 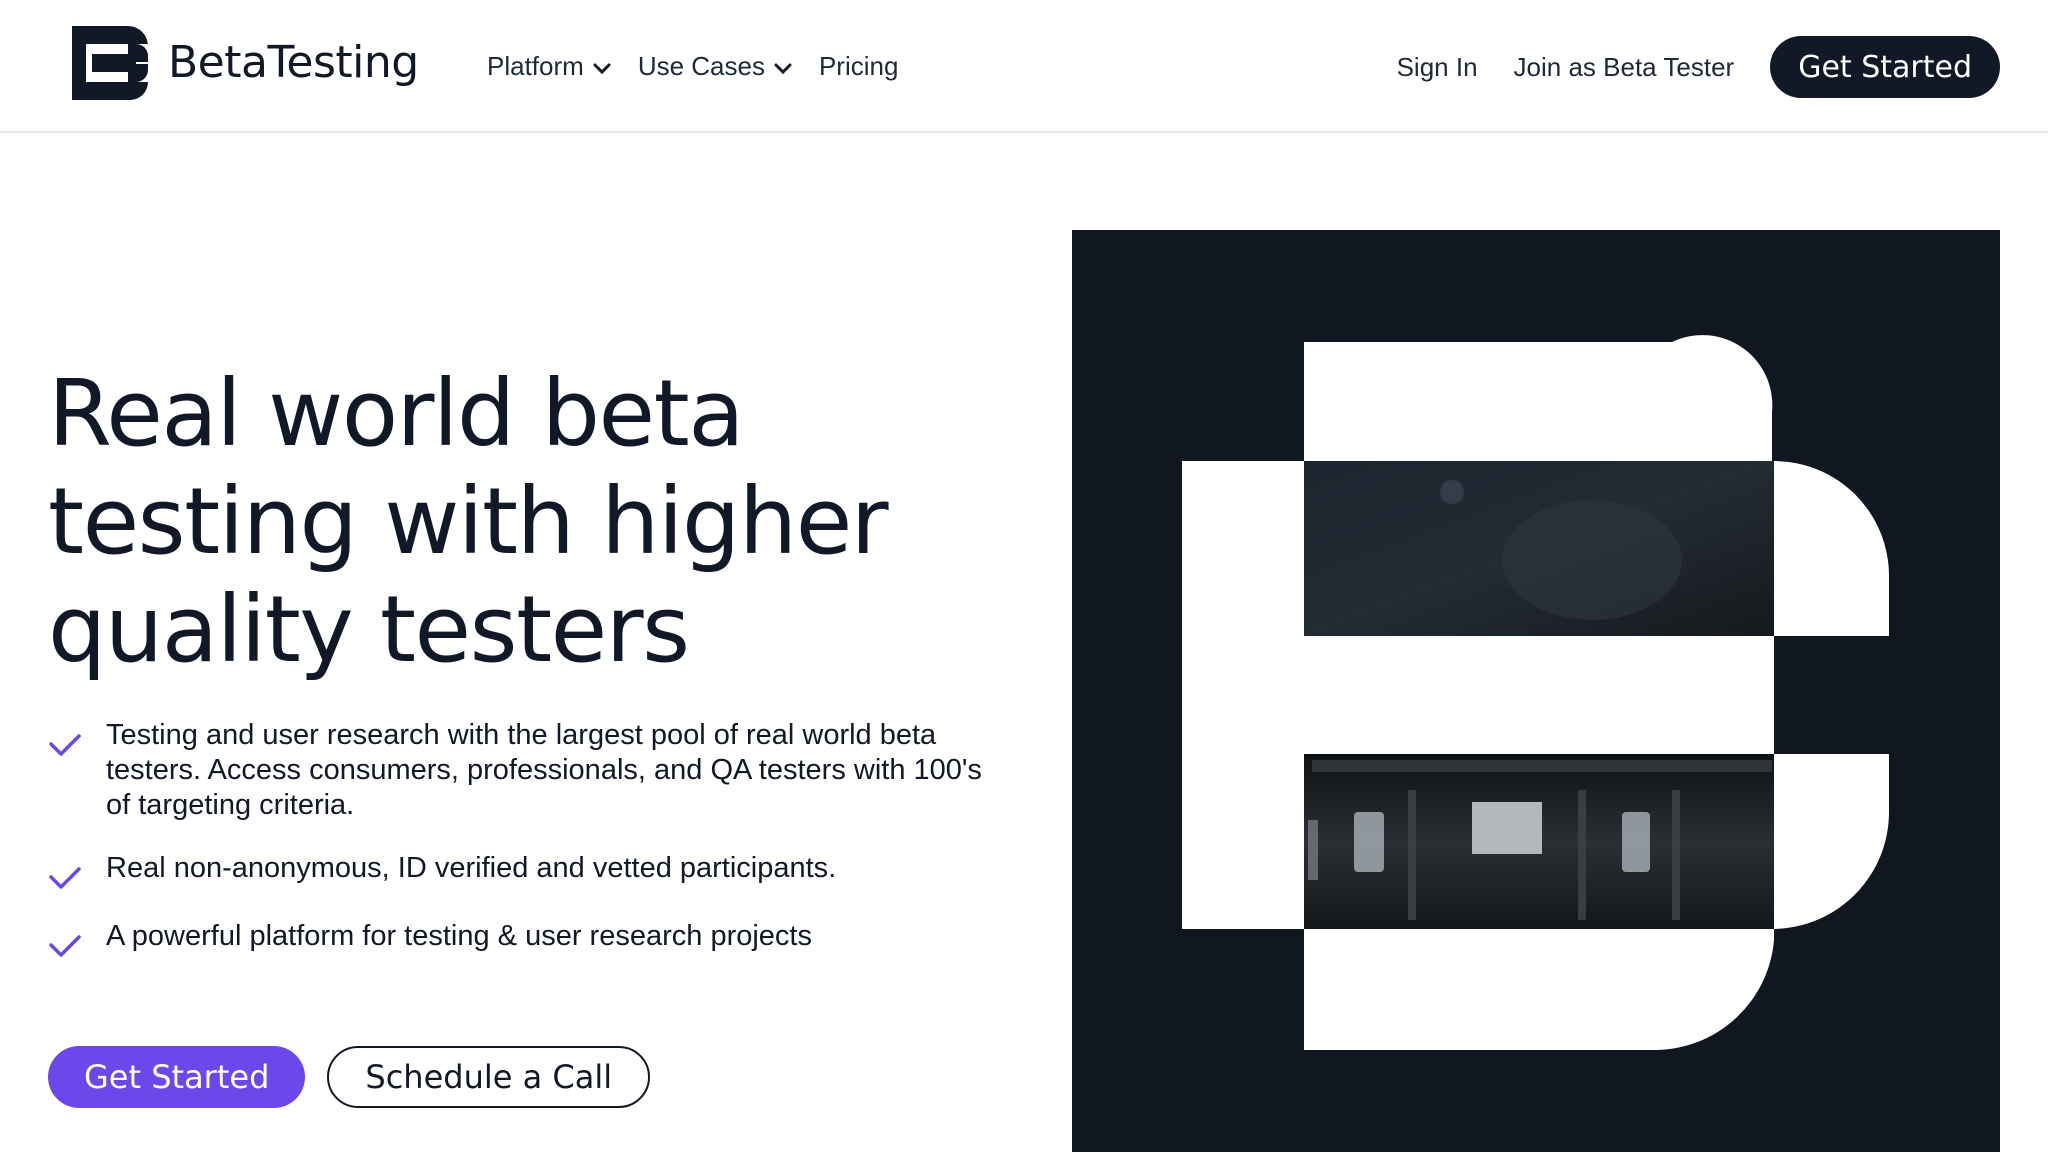 I want to click on nav-item-platform: Platform, so click(x=549, y=66).